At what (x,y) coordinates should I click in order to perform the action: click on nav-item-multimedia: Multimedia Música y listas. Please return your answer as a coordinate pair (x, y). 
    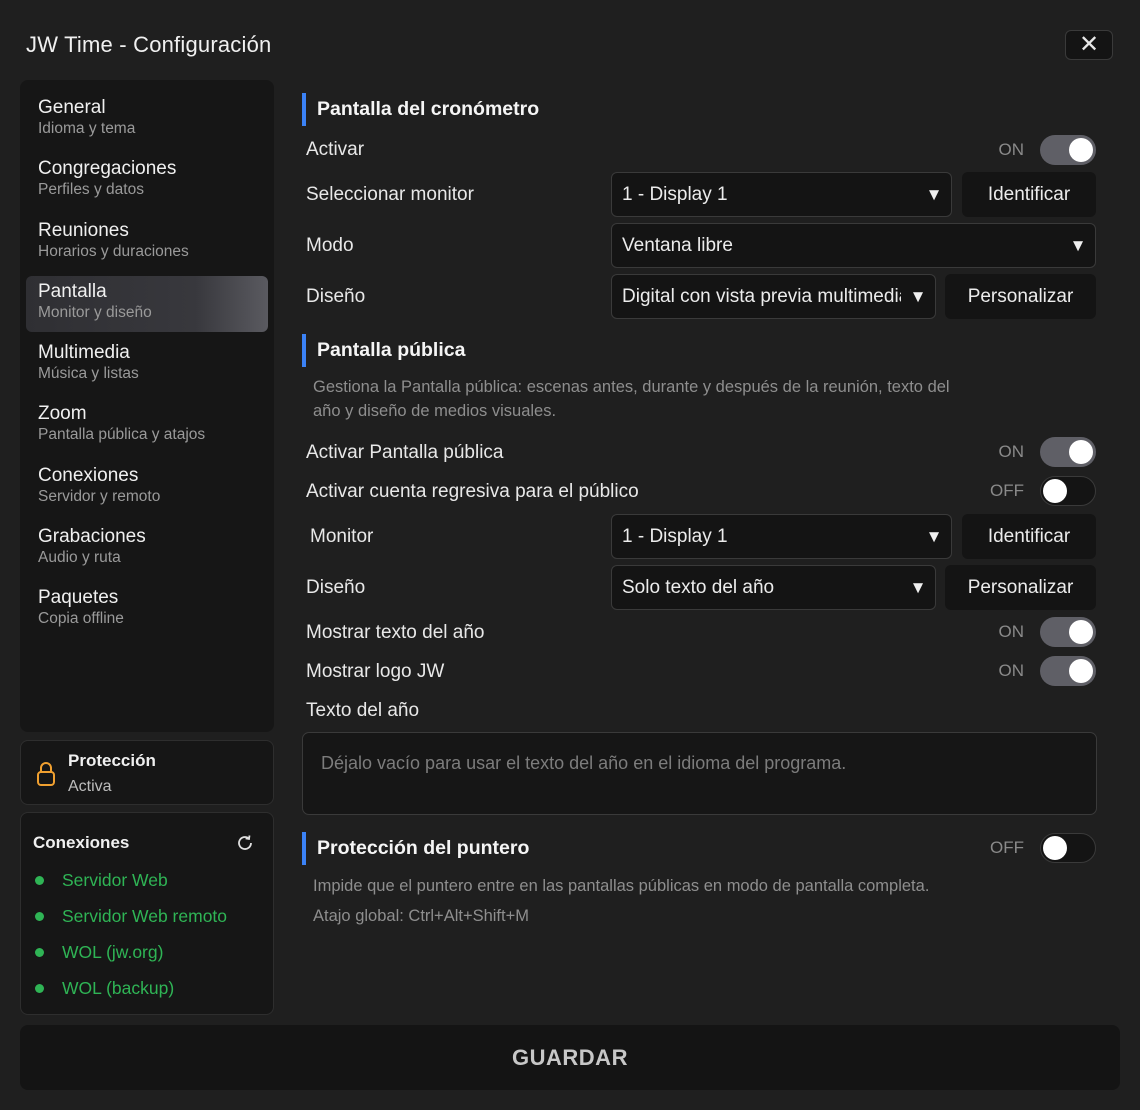
    Looking at the image, I should click on (147, 365).